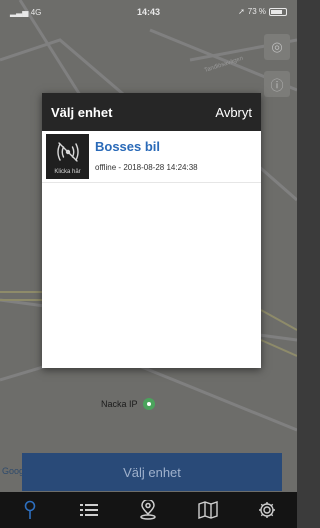 The image size is (320, 528). Describe the element at coordinates (82, 112) in the screenshot. I see `dialog-title: Välj enhet` at that location.